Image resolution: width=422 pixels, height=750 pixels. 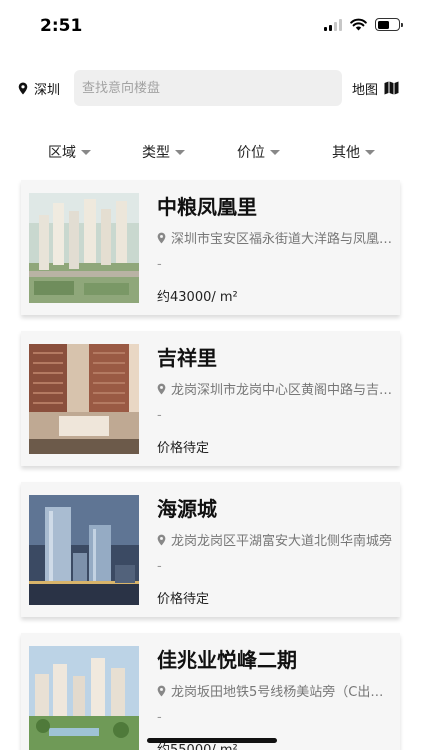 I want to click on address-text: 深圳市宝安区福永街道大洋路与凤凰路交汇处, so click(x=282, y=239).